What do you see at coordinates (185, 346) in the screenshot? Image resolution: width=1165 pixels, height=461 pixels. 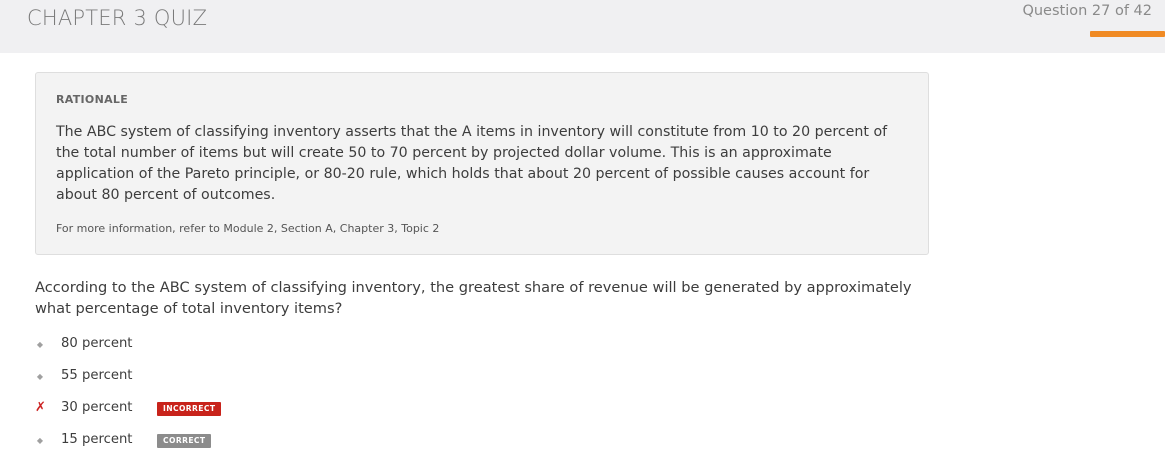 I see `answer-option: ◆ 80 percent` at bounding box center [185, 346].